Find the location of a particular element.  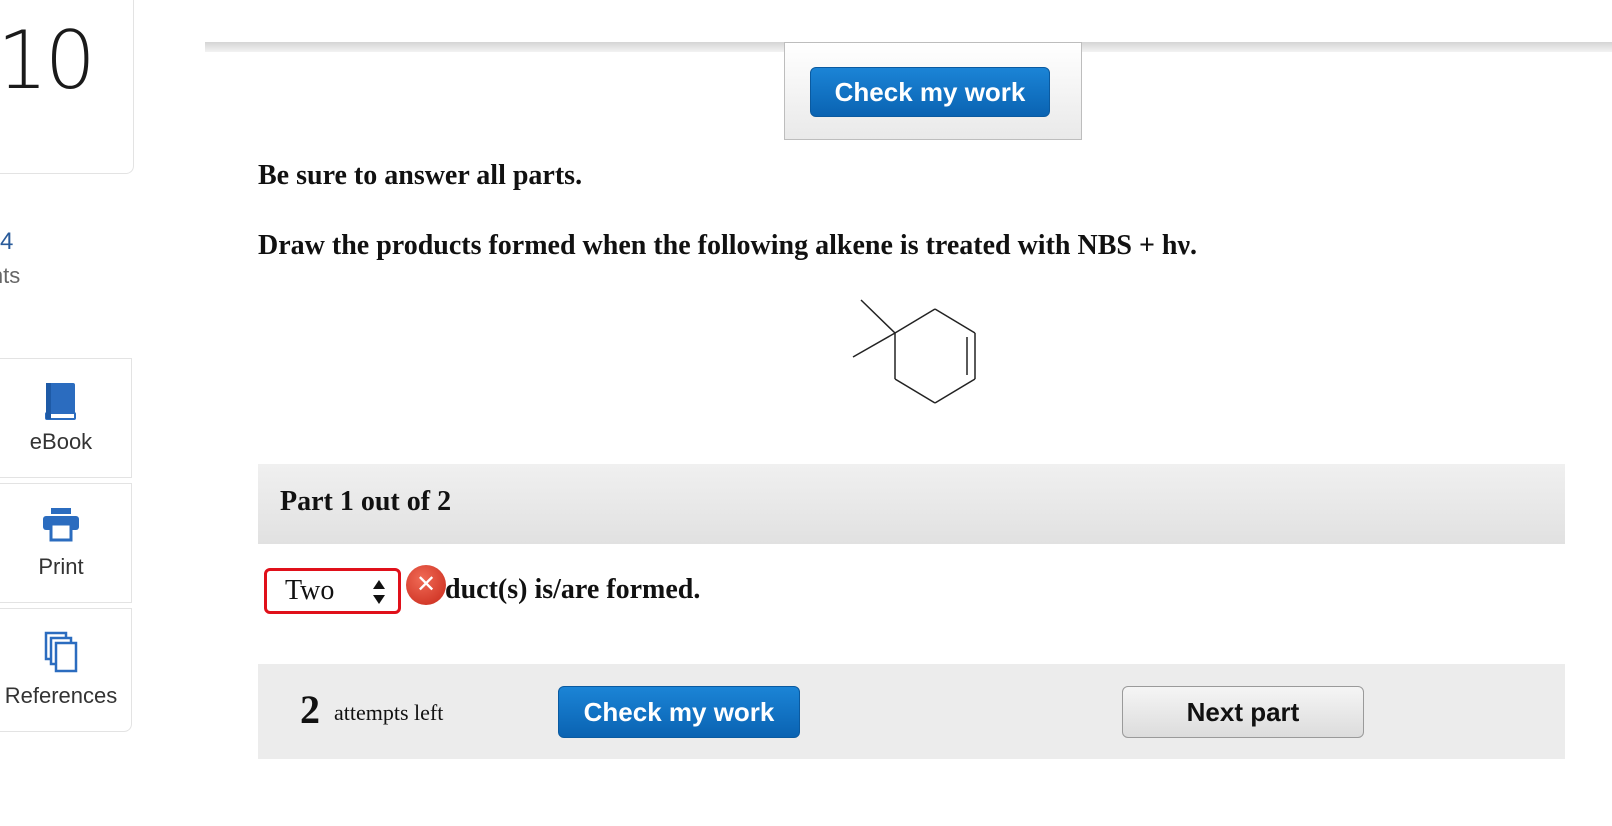

points-value: 4 is located at coordinates (7, 241).